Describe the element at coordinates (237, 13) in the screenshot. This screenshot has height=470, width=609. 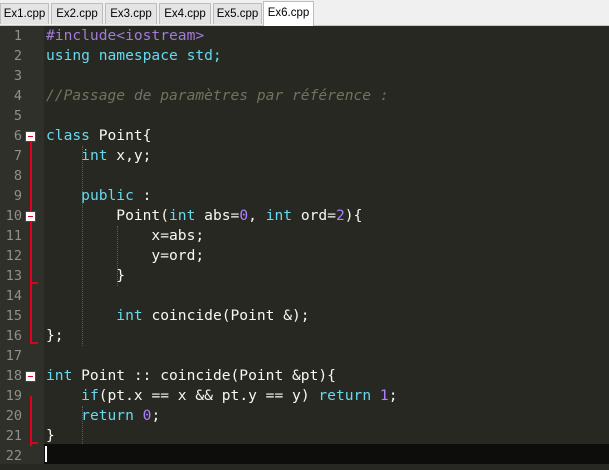
I see `tab-ex5: Ex5.cpp` at that location.